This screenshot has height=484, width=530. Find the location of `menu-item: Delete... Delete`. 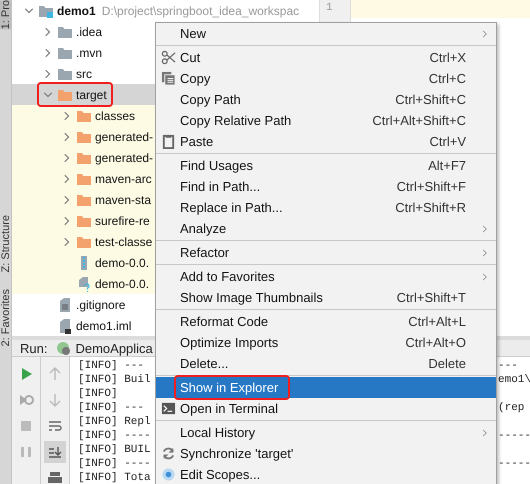

menu-item: Delete... Delete is located at coordinates (326, 363).